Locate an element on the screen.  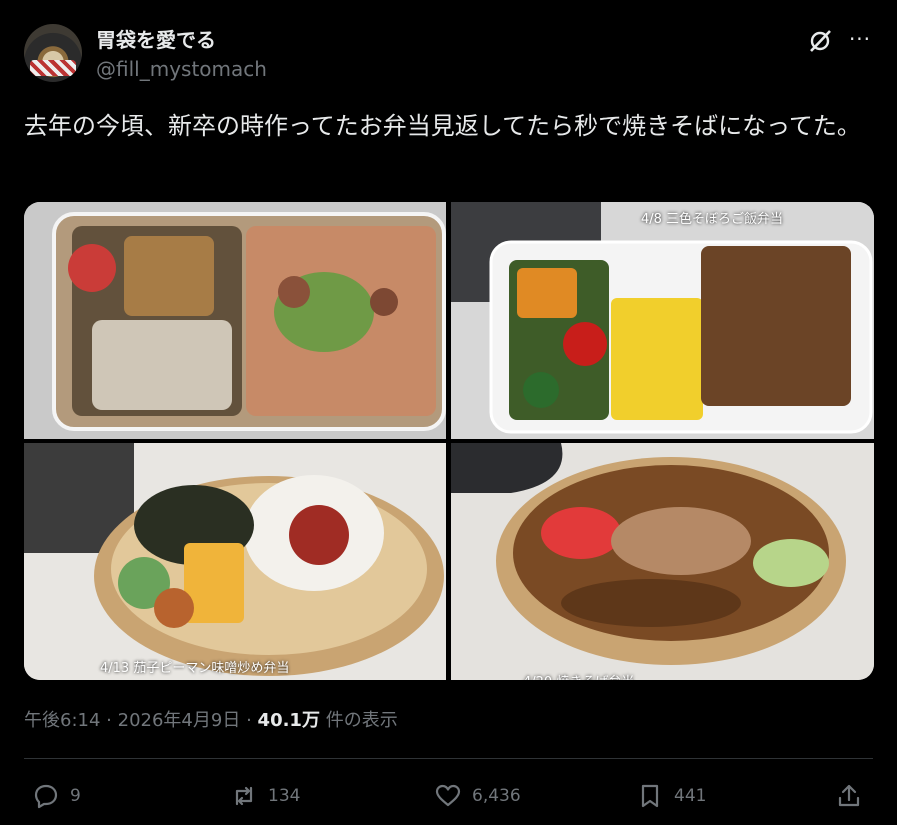
like-count: 6,436 is located at coordinates (496, 796).